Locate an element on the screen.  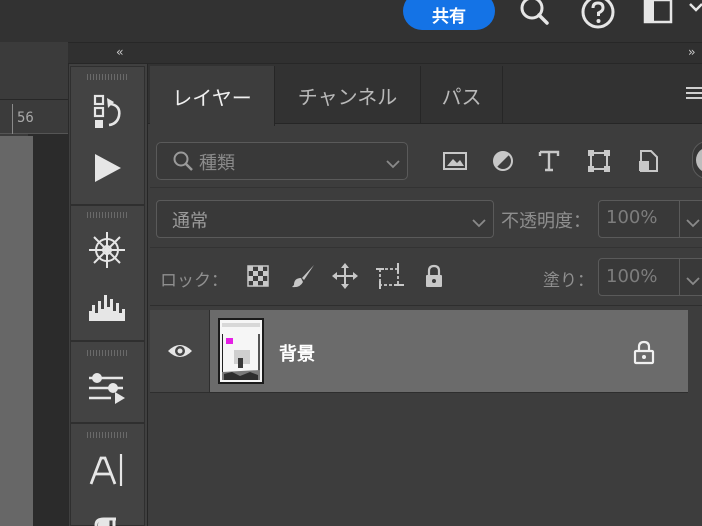
share-button: 共有 is located at coordinates (449, 15).